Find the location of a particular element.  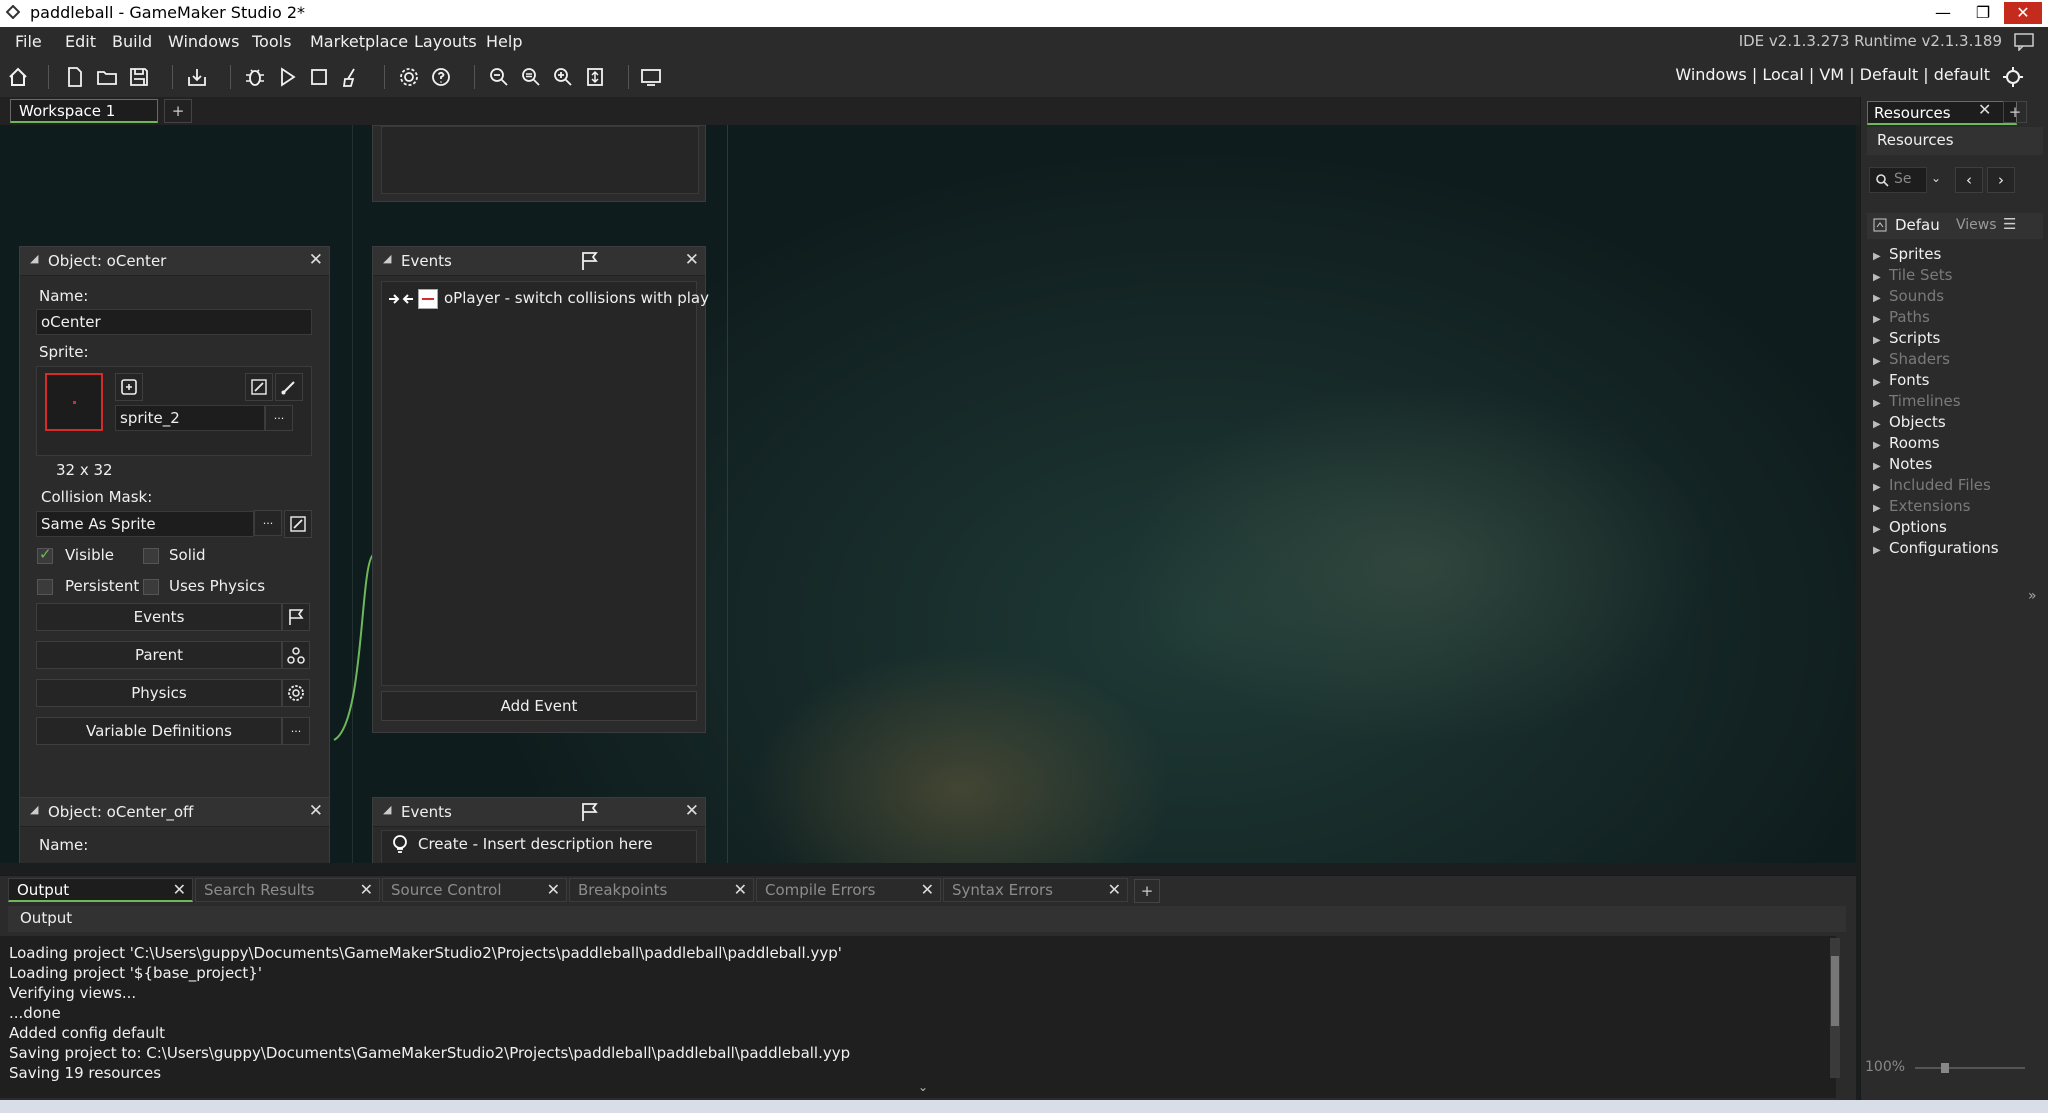

tab-workspace-1: Workspace 1 is located at coordinates (84, 111).